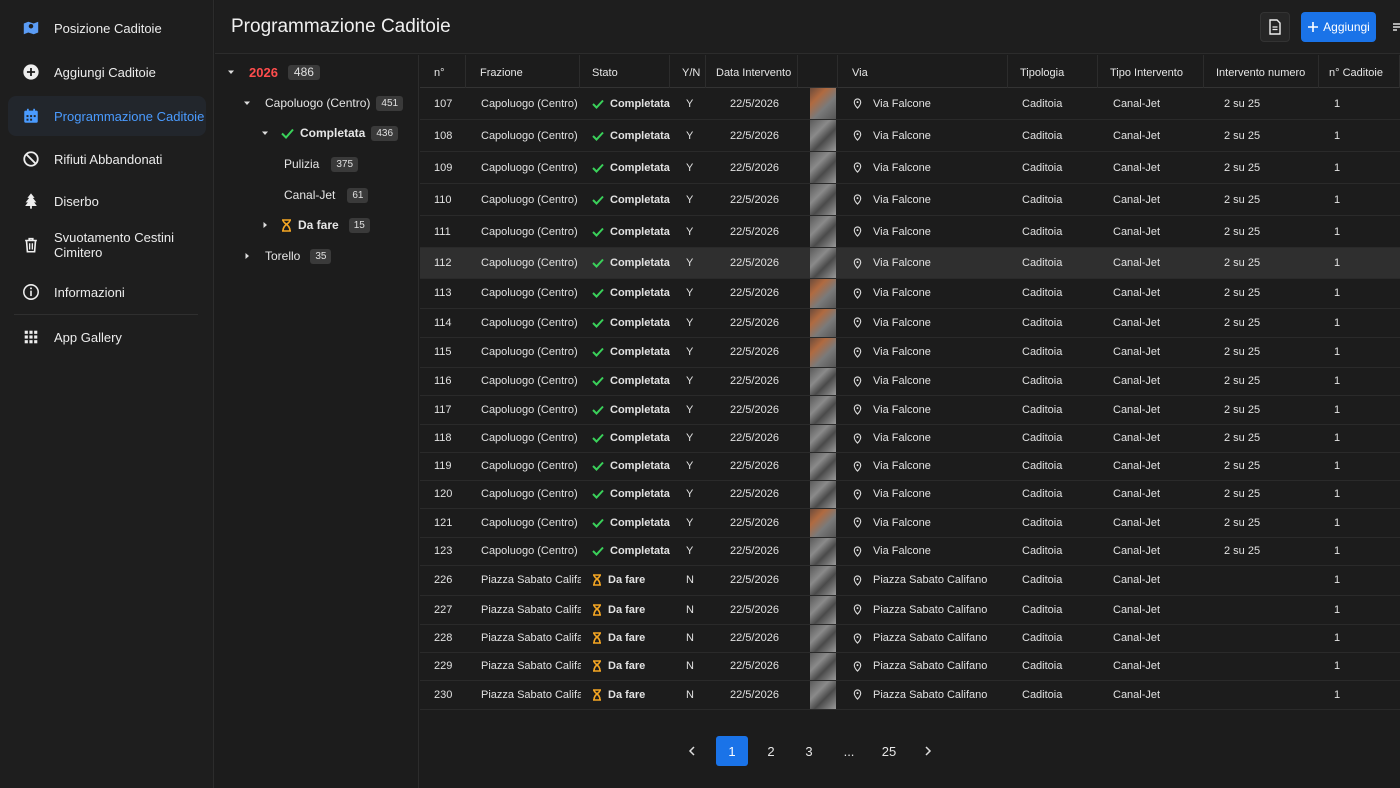  Describe the element at coordinates (1359, 71) in the screenshot. I see `column-header-11: n° Caditoie` at that location.